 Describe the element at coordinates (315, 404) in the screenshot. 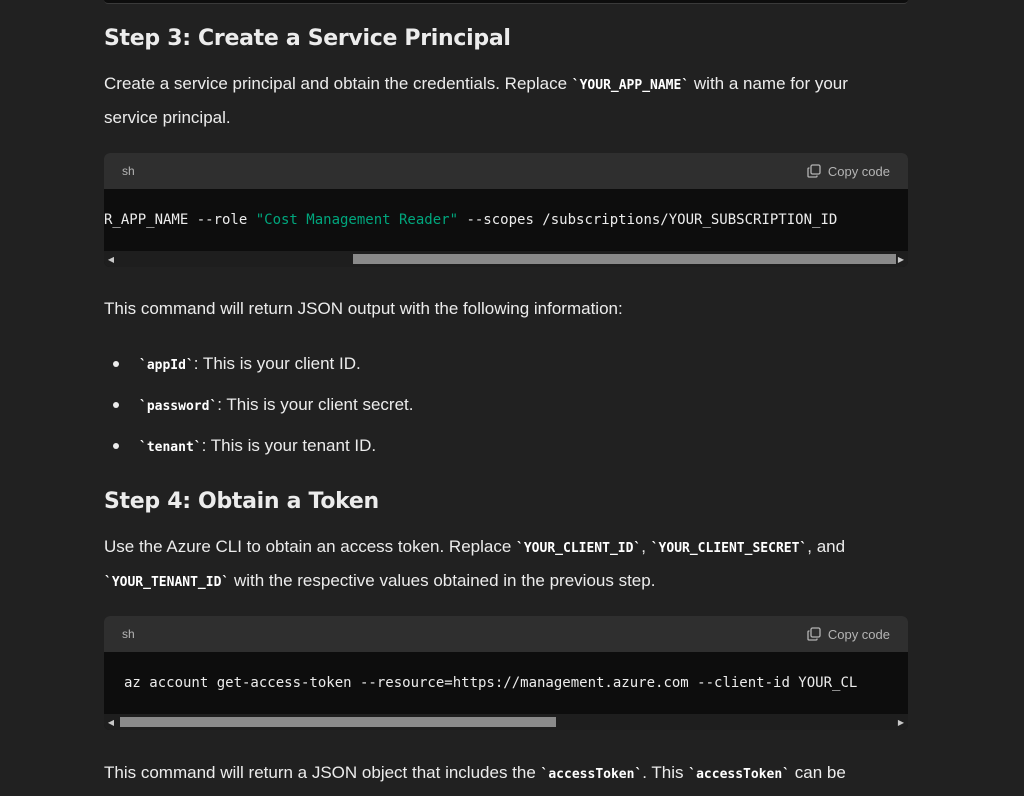

I see `list-item-description: : This is your client secret.` at that location.